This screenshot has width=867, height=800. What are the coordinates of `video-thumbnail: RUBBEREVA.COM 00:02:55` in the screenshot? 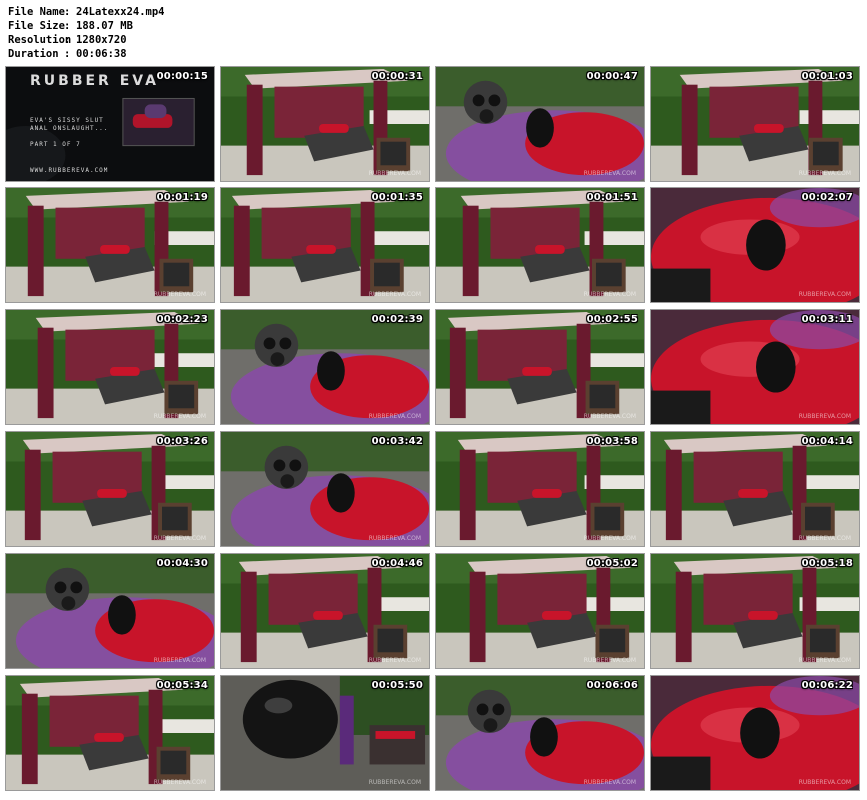 It's located at (540, 367).